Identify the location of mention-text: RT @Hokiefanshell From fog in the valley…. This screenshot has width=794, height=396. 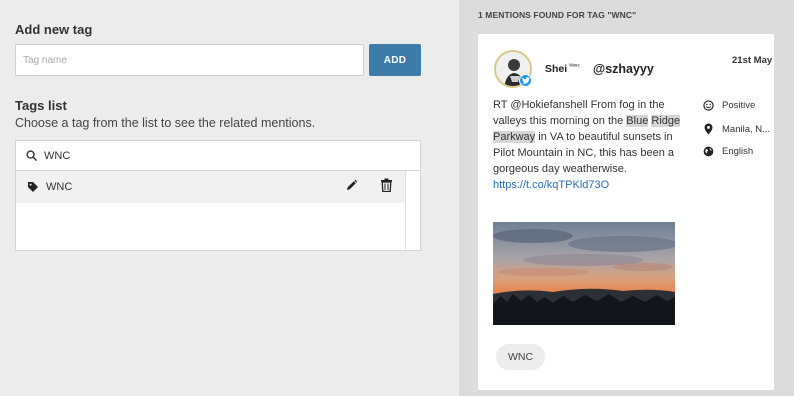
(587, 145).